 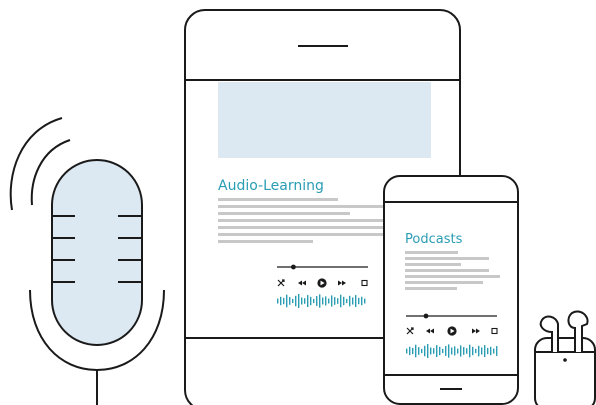 I want to click on tablet-progress-knob, so click(x=293, y=267).